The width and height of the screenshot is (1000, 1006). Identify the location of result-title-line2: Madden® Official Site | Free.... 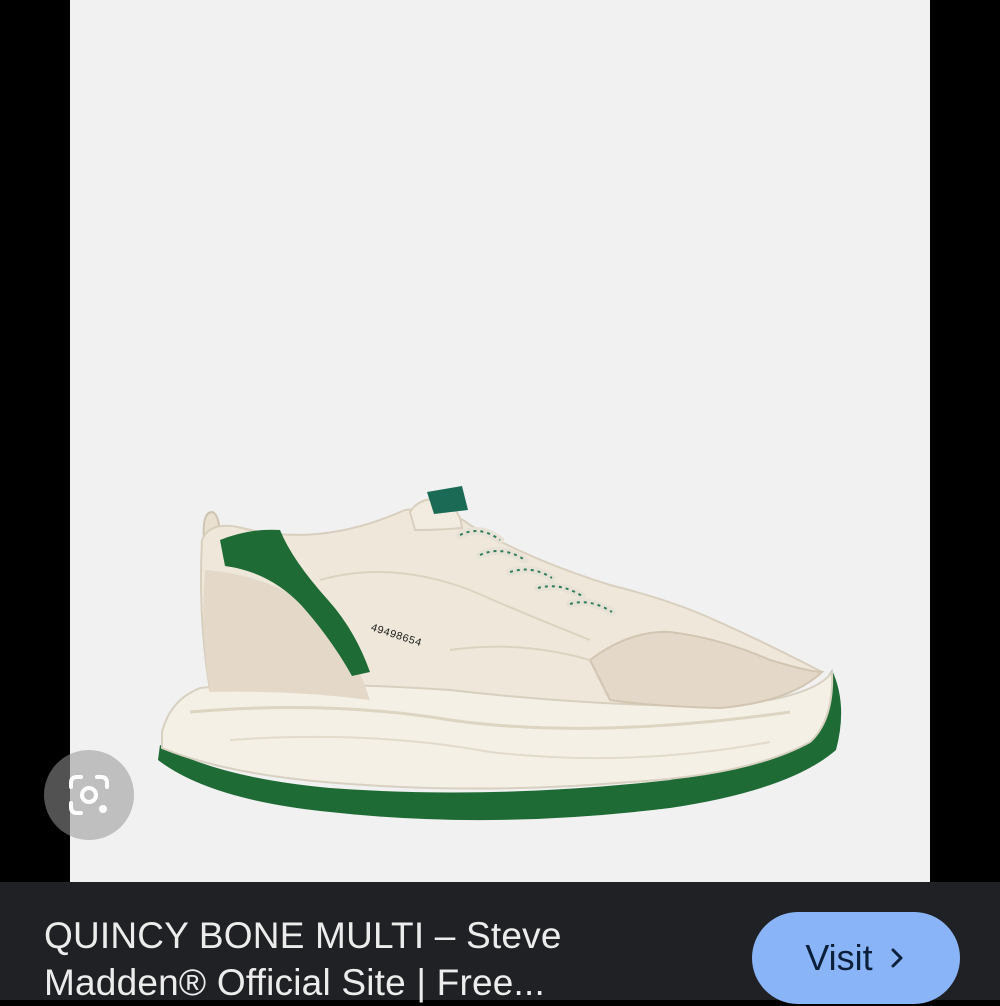
(294, 982).